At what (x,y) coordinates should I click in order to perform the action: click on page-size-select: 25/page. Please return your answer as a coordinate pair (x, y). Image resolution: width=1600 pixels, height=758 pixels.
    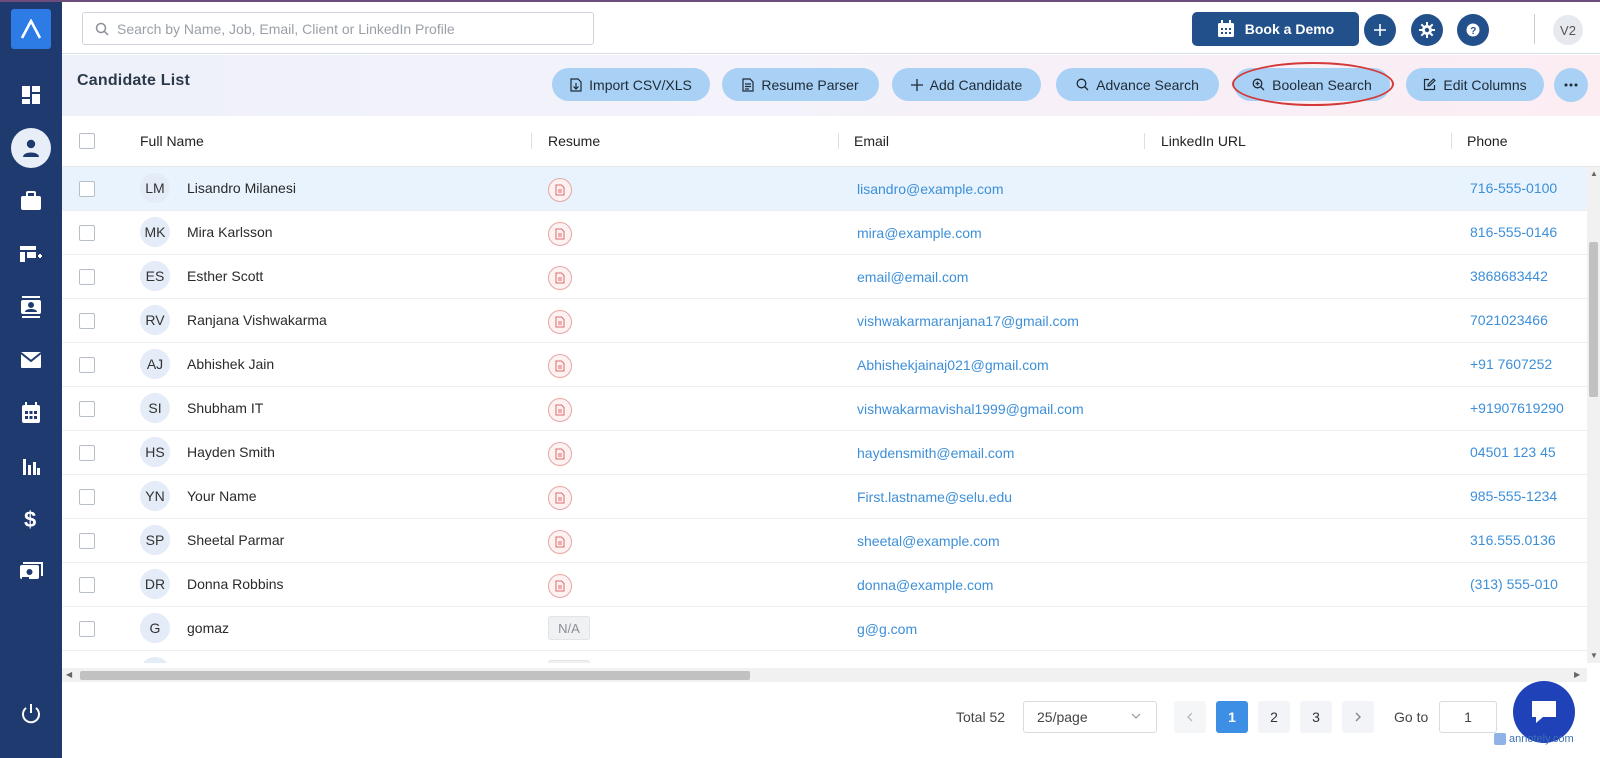
    Looking at the image, I should click on (1090, 717).